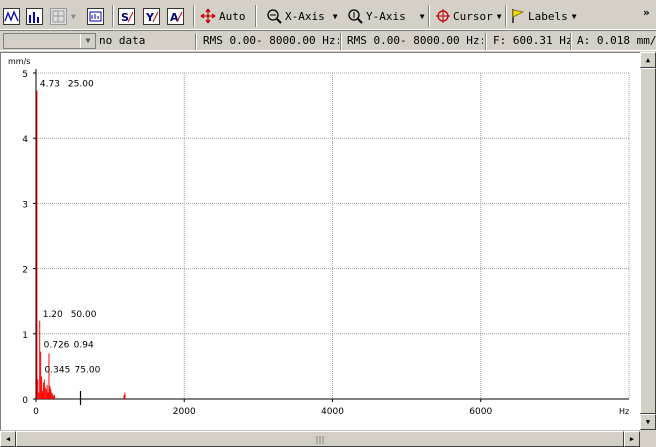 This screenshot has height=447, width=656. I want to click on y-unit-label: mm/s, so click(19, 61).